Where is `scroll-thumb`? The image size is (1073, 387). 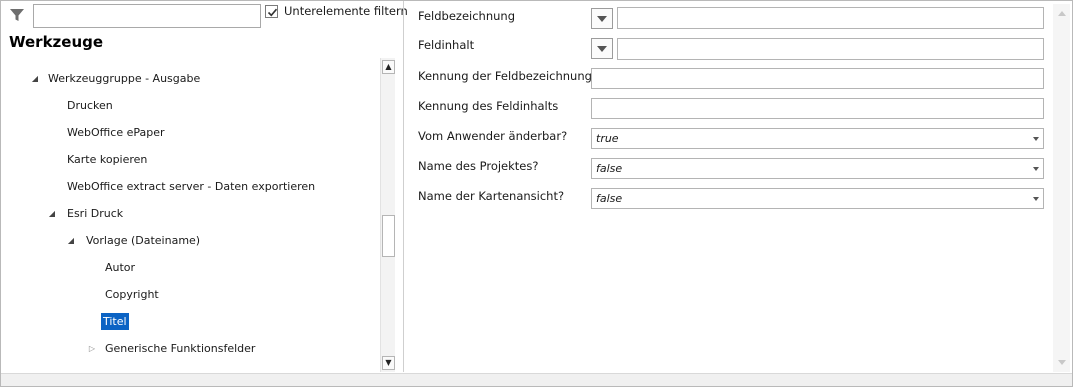
scroll-thumb is located at coordinates (388, 236).